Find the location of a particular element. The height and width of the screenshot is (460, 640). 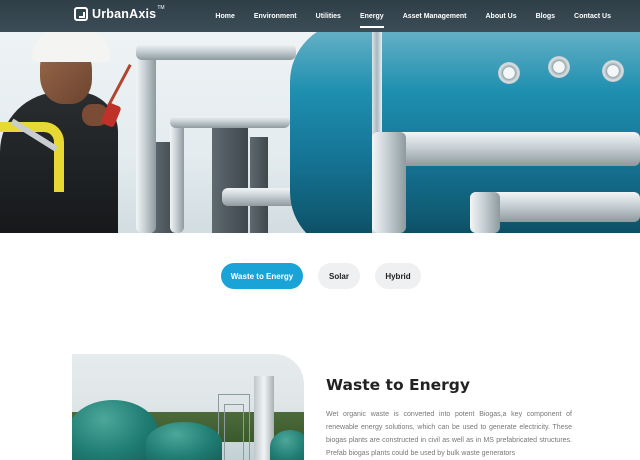

section-title: Waste to Energy is located at coordinates (398, 385).